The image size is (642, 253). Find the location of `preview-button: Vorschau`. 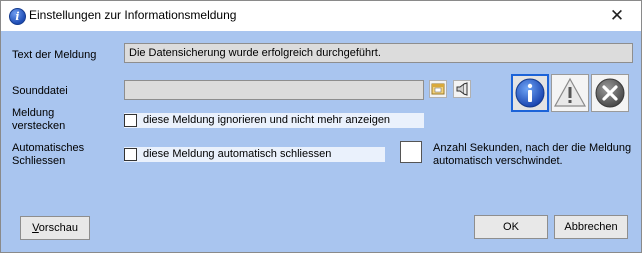

preview-button: Vorschau is located at coordinates (55, 228).